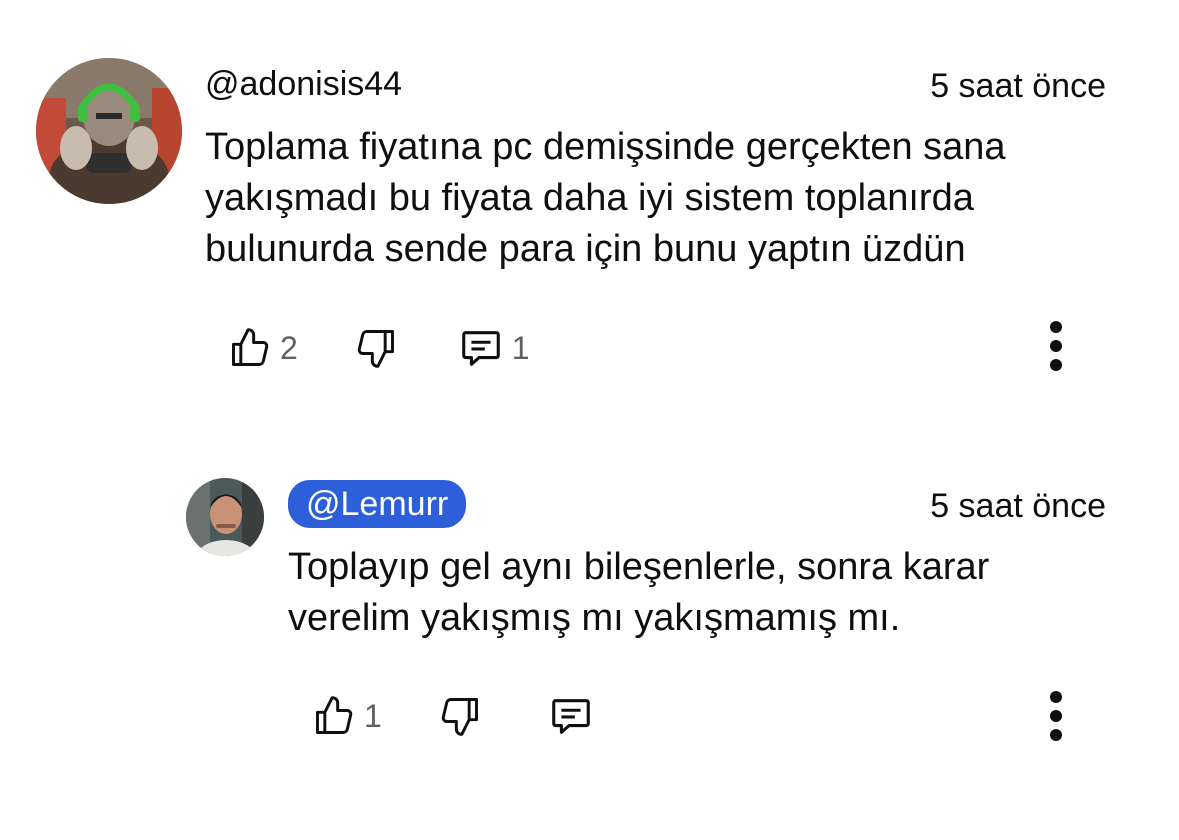 This screenshot has height=840, width=1179. I want to click on comment-author: @adonisis44, so click(303, 84).